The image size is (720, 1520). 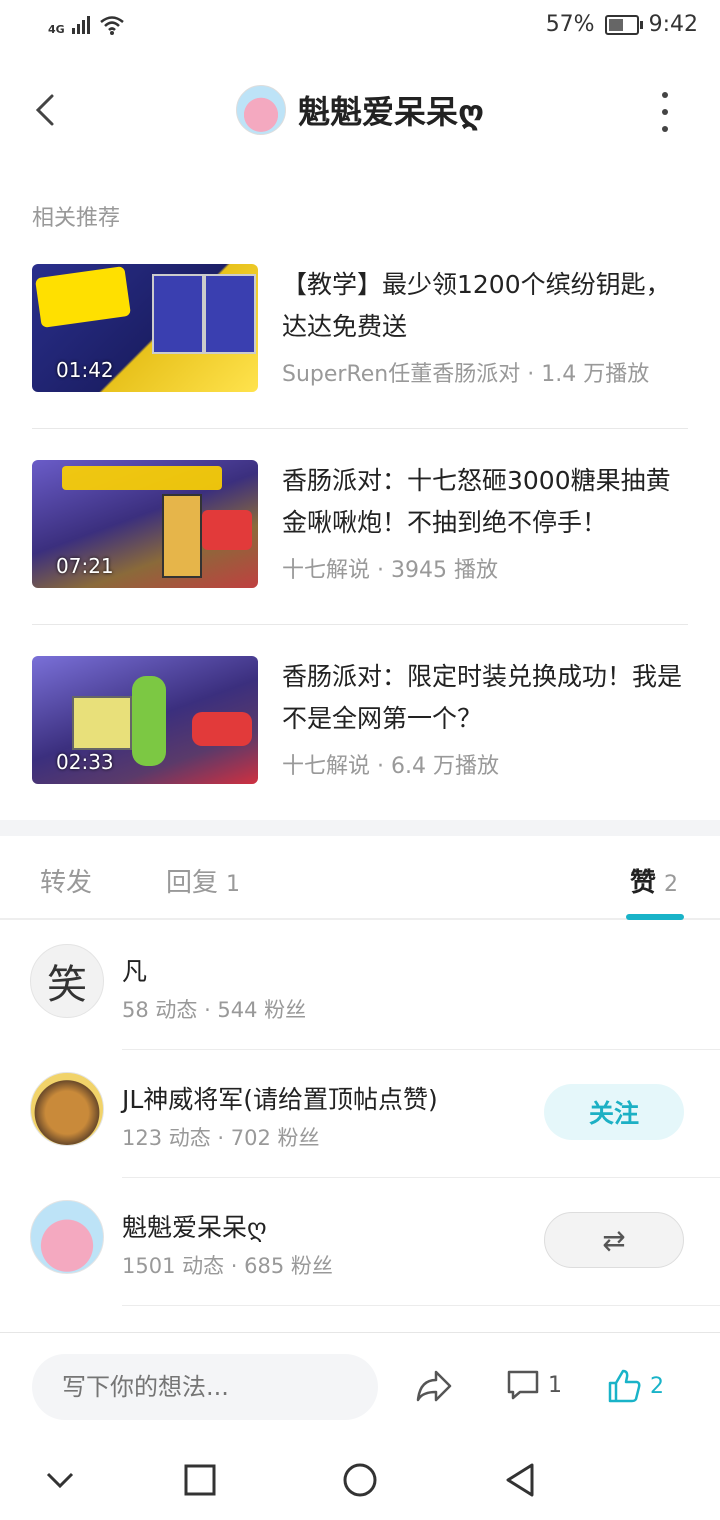 I want to click on video-thumbnail: 01:42, so click(x=145, y=328).